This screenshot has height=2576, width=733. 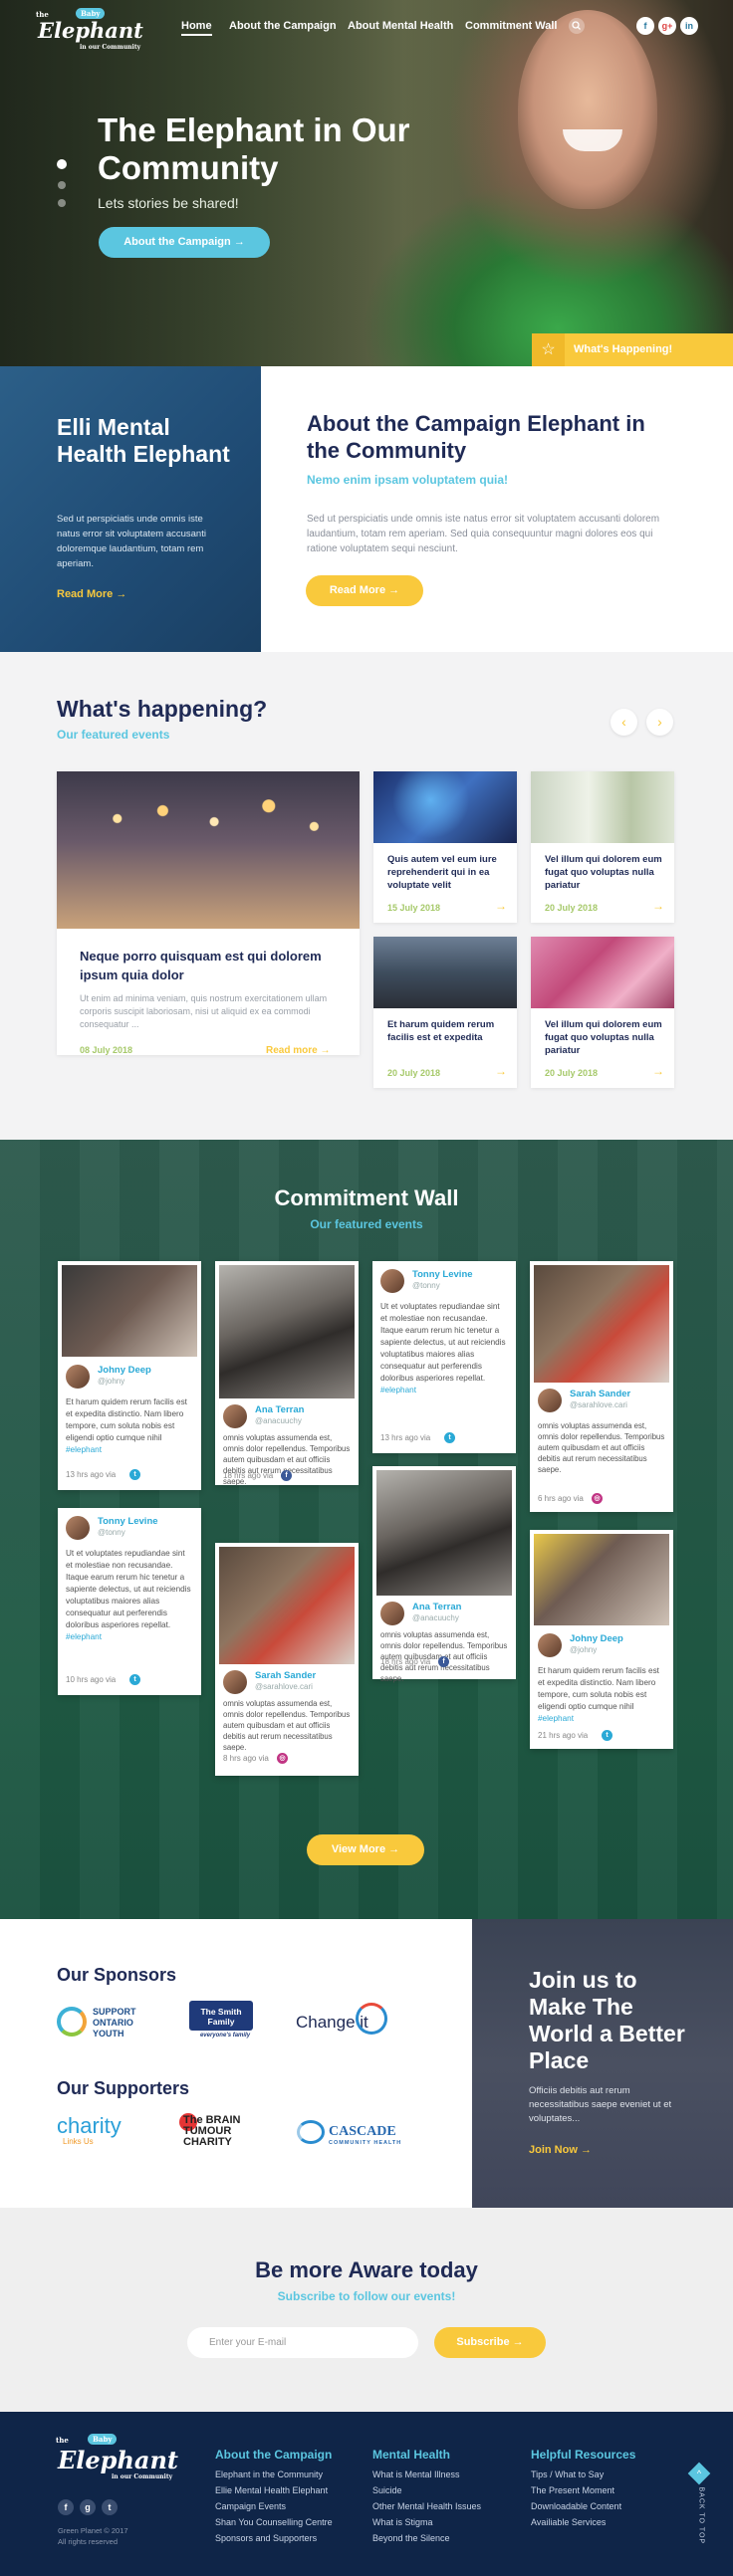 I want to click on footer-logo: the Baby Elephant in our Community, so click(x=117, y=2459).